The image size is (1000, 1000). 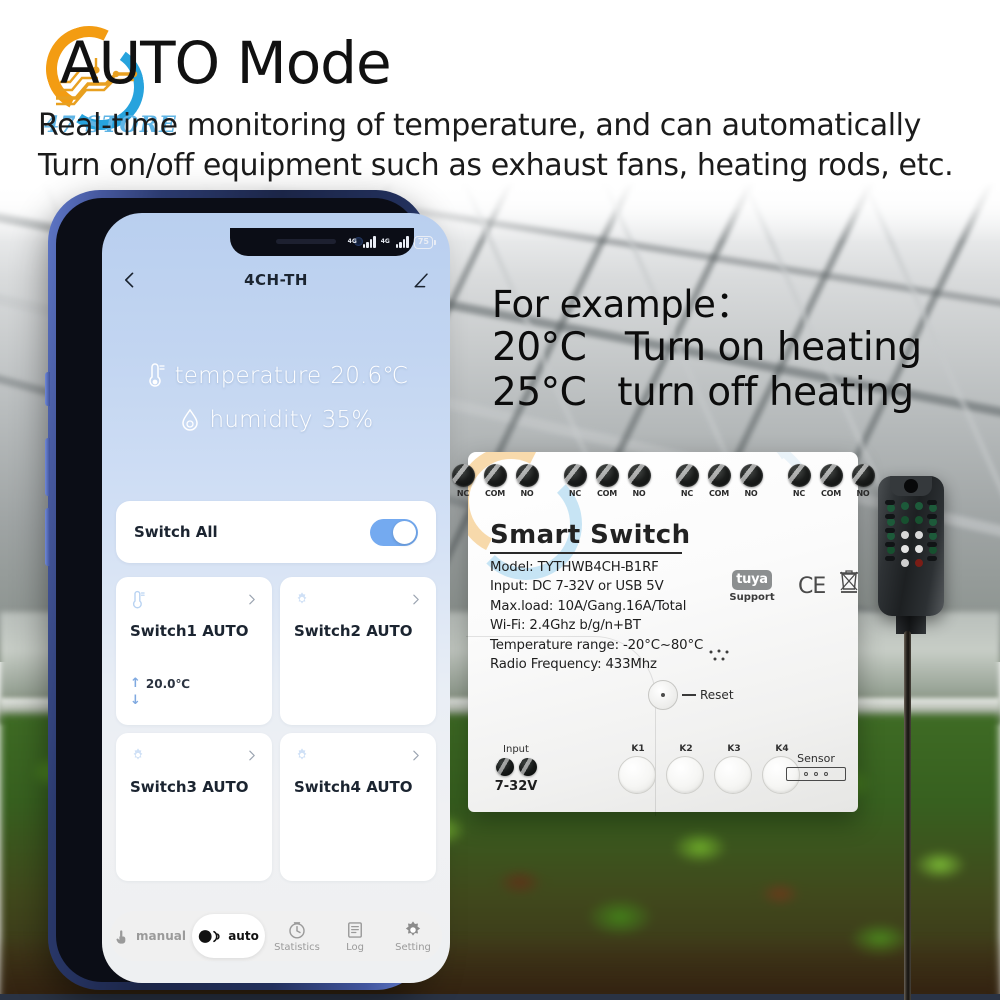 I want to click on mode-auto-button: auto, so click(x=228, y=936).